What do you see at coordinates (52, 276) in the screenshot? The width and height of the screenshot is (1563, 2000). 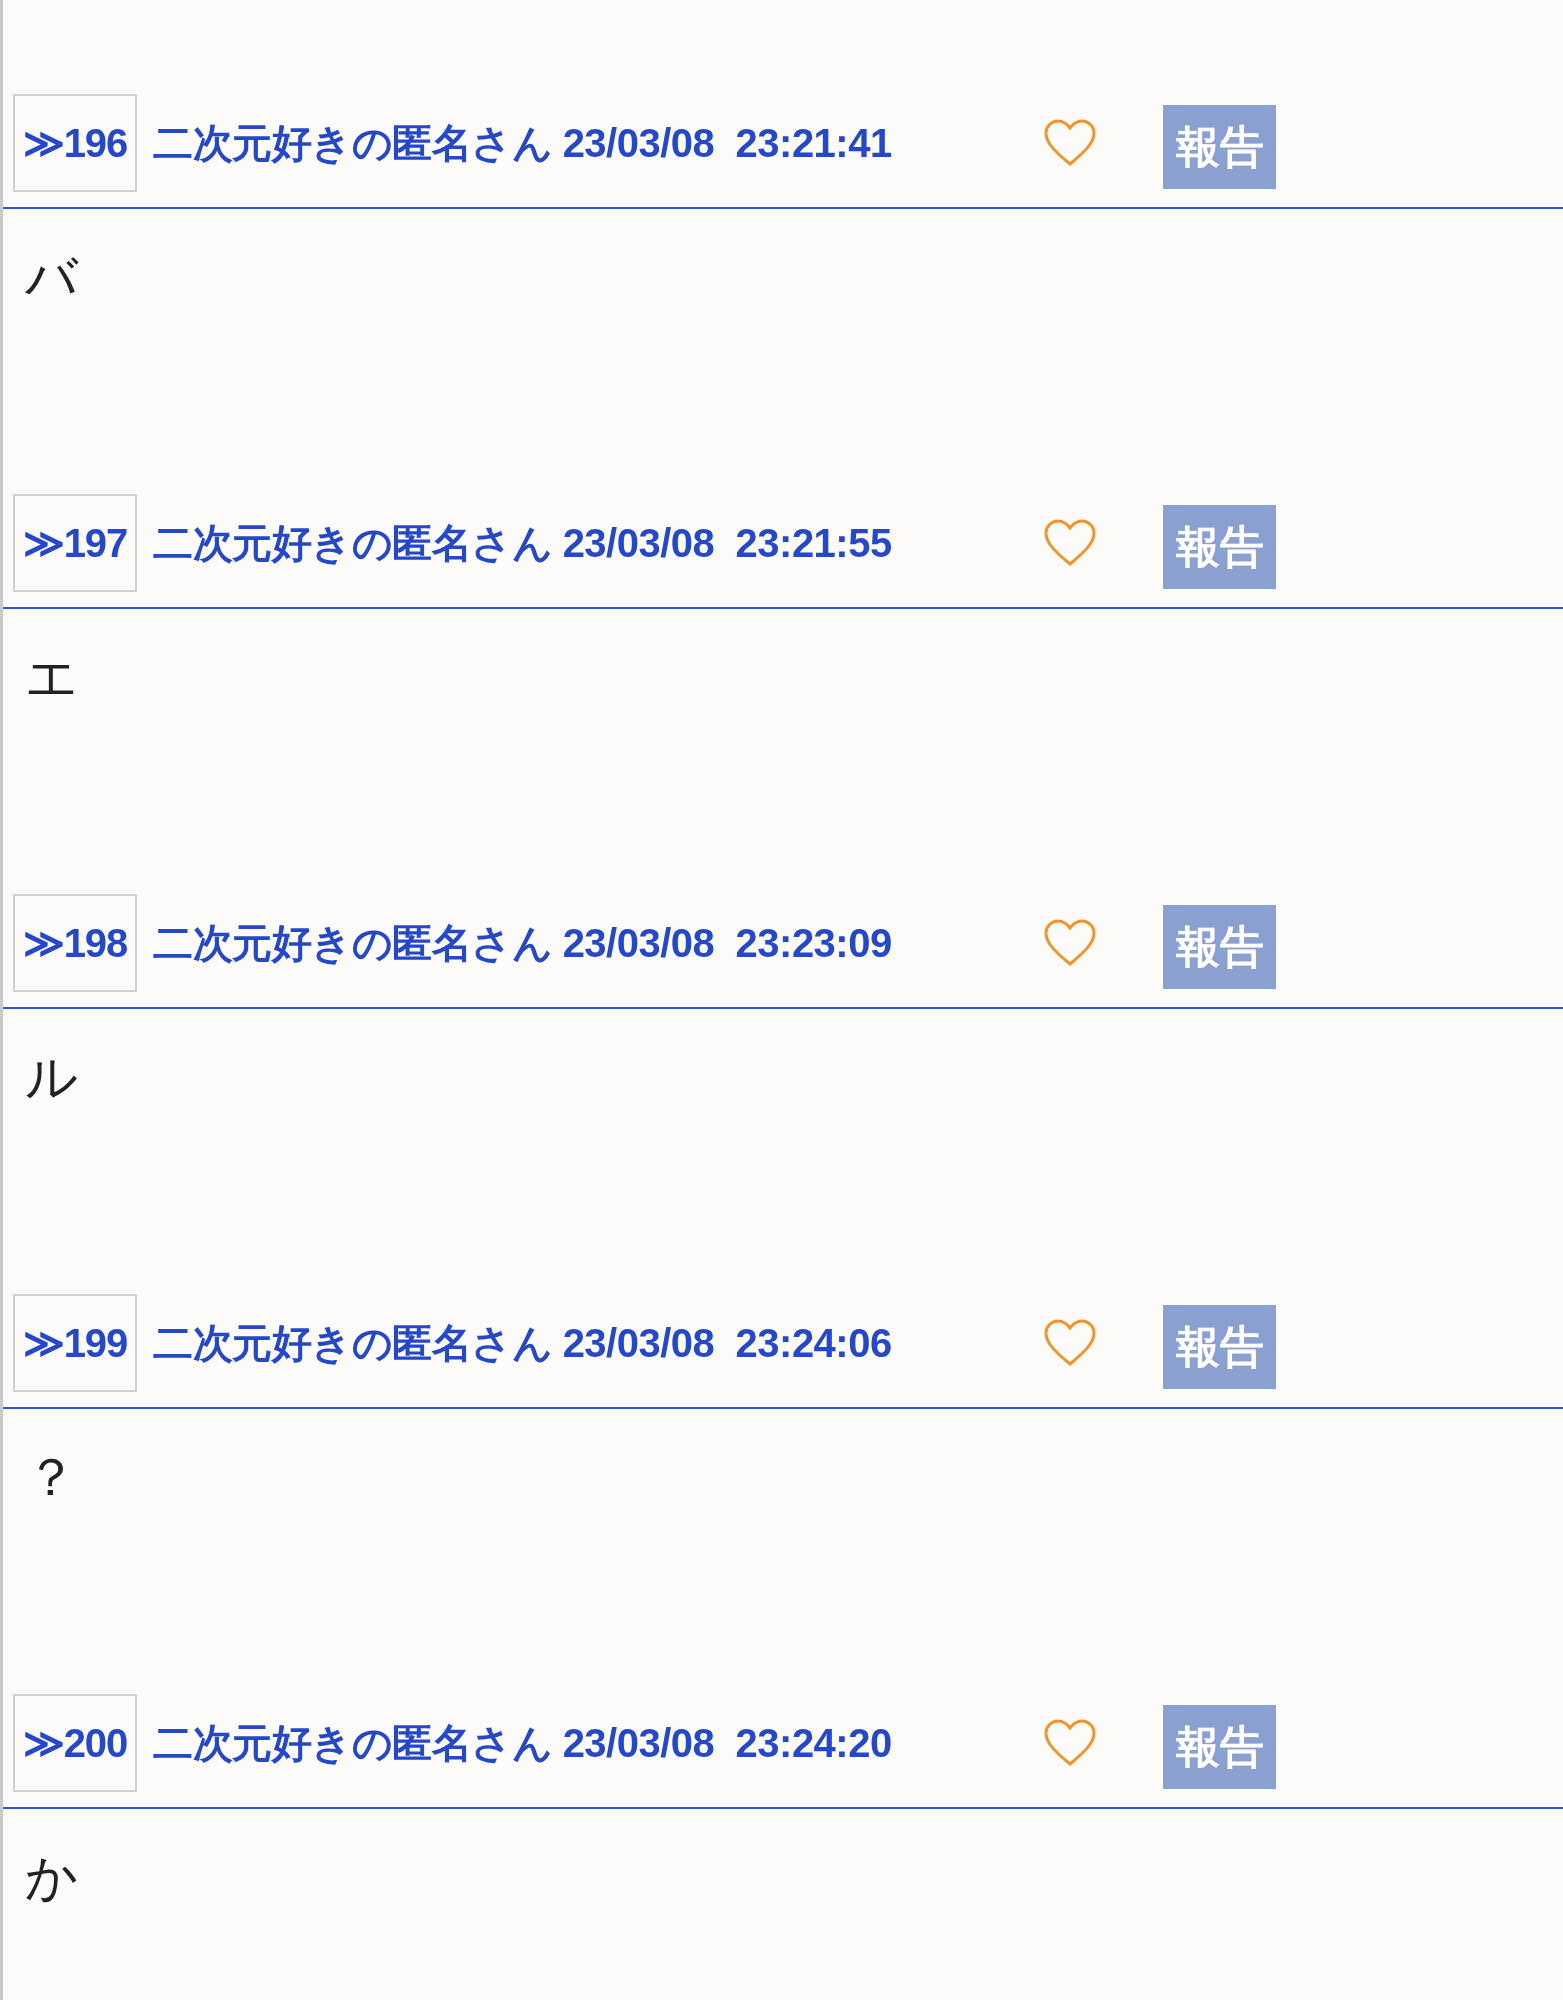 I see `post-body: バ` at bounding box center [52, 276].